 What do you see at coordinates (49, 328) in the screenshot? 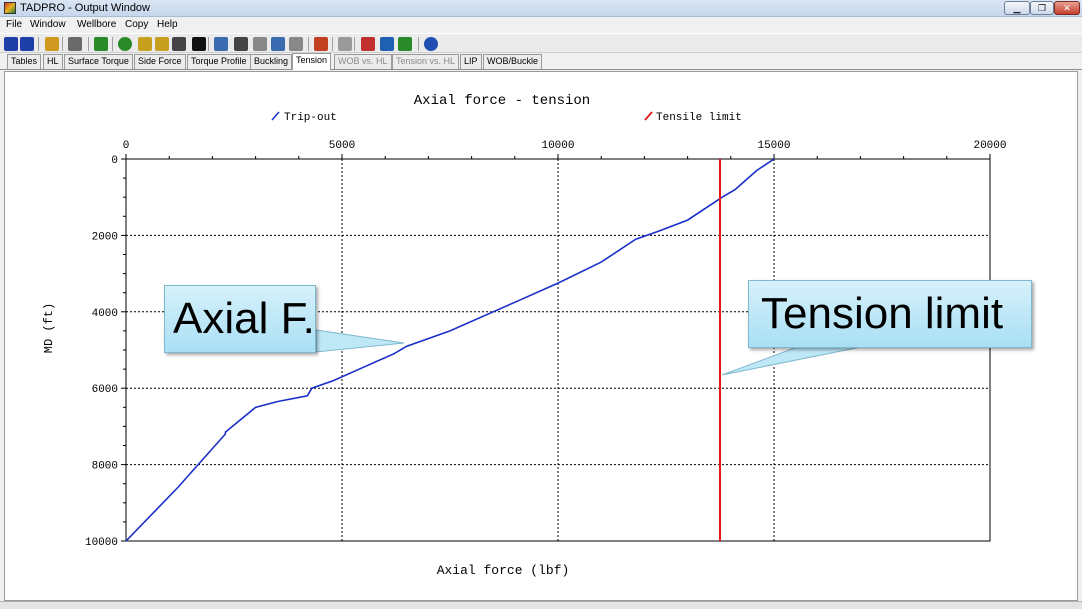
I see `y-axis-label: MD (ft)` at bounding box center [49, 328].